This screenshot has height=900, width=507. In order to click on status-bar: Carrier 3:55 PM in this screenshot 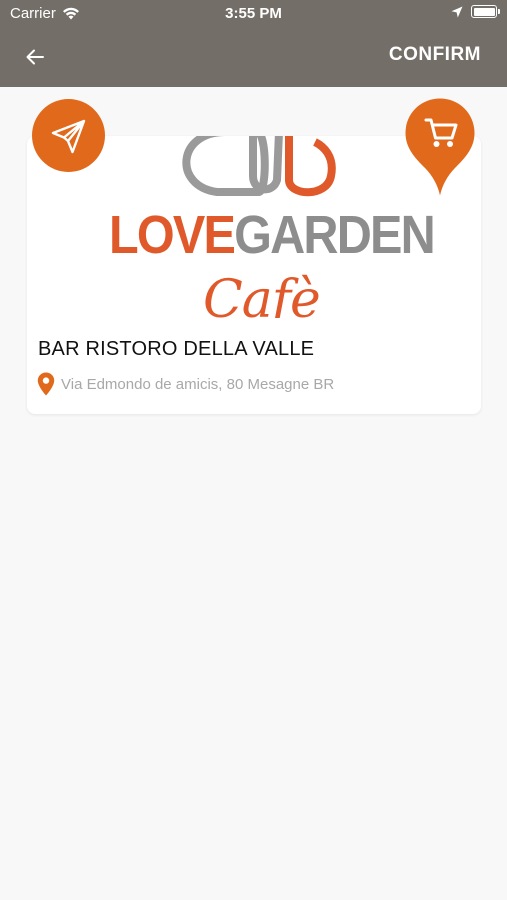, I will do `click(253, 14)`.